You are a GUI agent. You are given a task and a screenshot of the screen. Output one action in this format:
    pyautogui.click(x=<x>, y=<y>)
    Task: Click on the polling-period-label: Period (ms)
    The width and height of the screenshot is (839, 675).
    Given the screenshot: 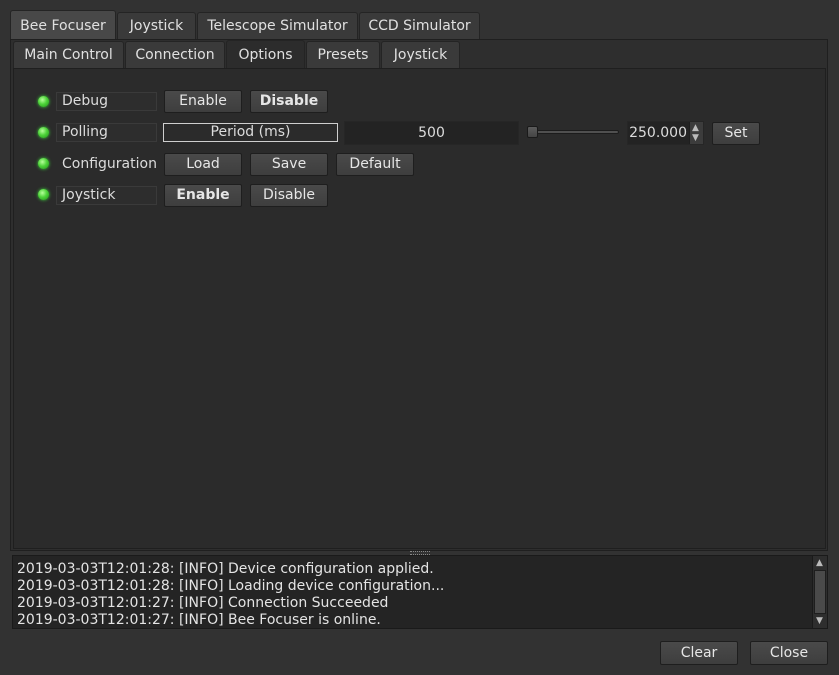 What is the action you would take?
    pyautogui.click(x=250, y=132)
    